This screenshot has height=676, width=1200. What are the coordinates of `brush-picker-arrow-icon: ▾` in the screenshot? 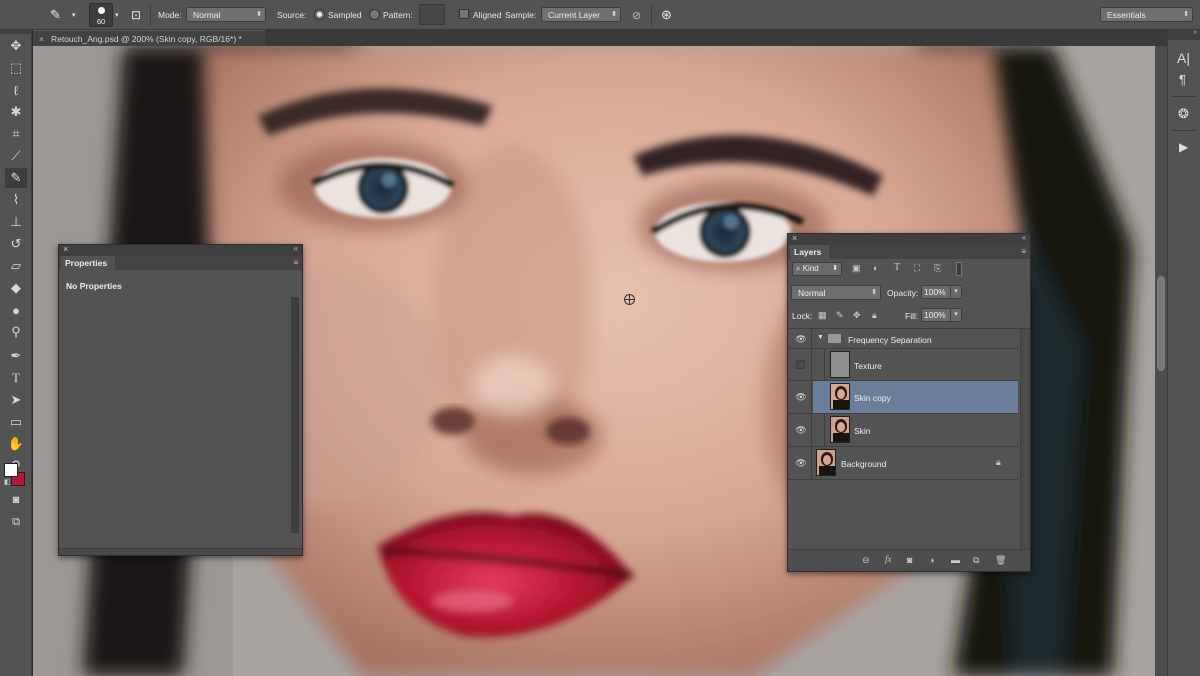 It's located at (117, 15).